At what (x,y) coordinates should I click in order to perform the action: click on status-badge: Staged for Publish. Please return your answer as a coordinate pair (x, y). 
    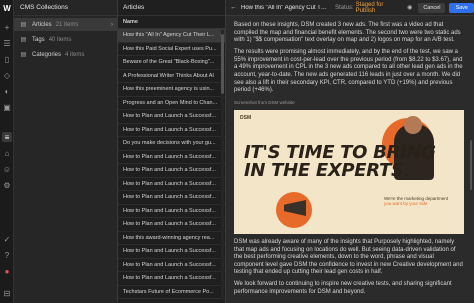
    Looking at the image, I should click on (378, 8).